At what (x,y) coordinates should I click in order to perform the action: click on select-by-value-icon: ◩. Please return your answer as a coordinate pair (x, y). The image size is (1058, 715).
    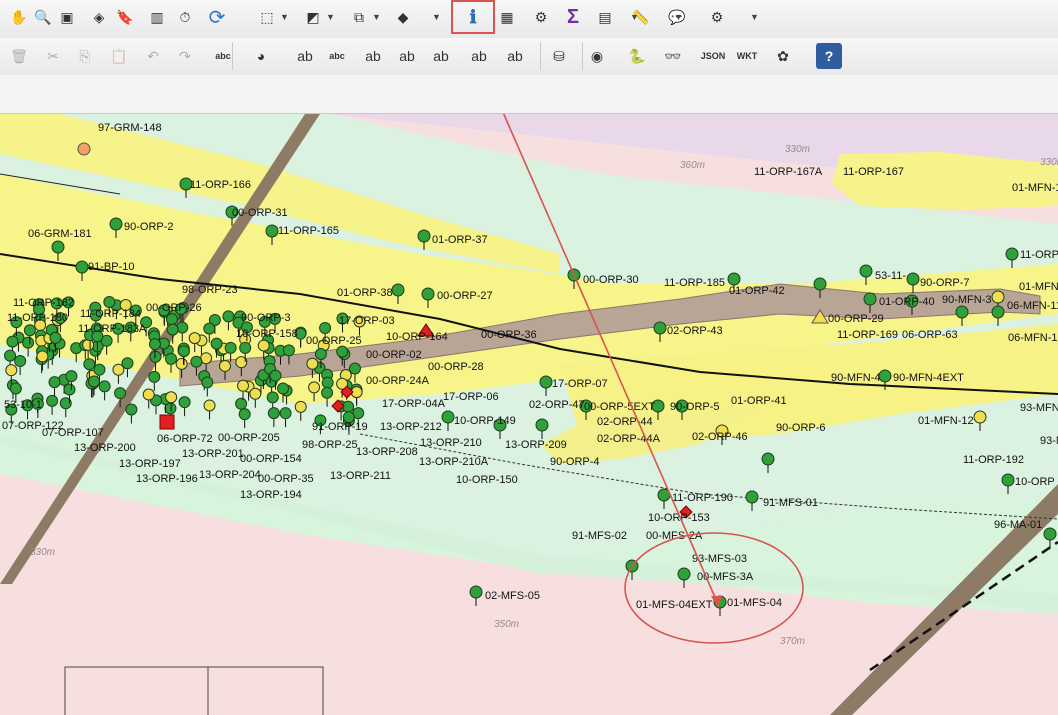
    Looking at the image, I should click on (313, 17).